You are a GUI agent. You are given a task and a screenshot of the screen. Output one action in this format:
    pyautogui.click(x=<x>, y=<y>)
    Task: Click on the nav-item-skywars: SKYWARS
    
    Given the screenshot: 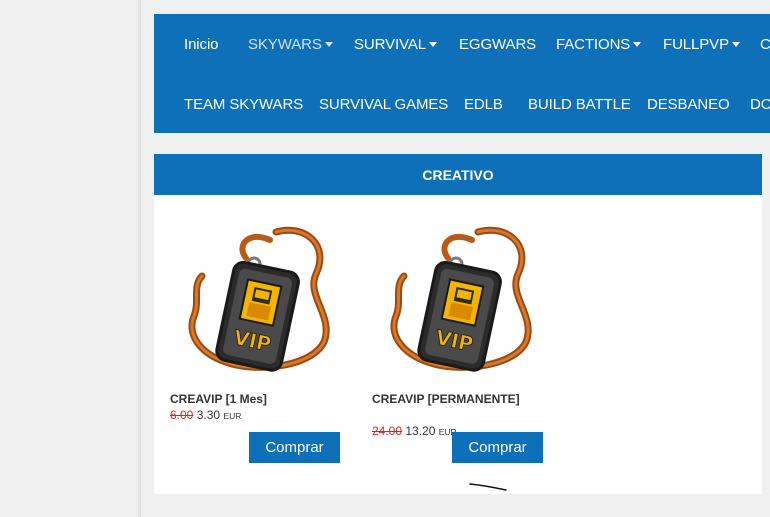 What is the action you would take?
    pyautogui.click(x=290, y=44)
    